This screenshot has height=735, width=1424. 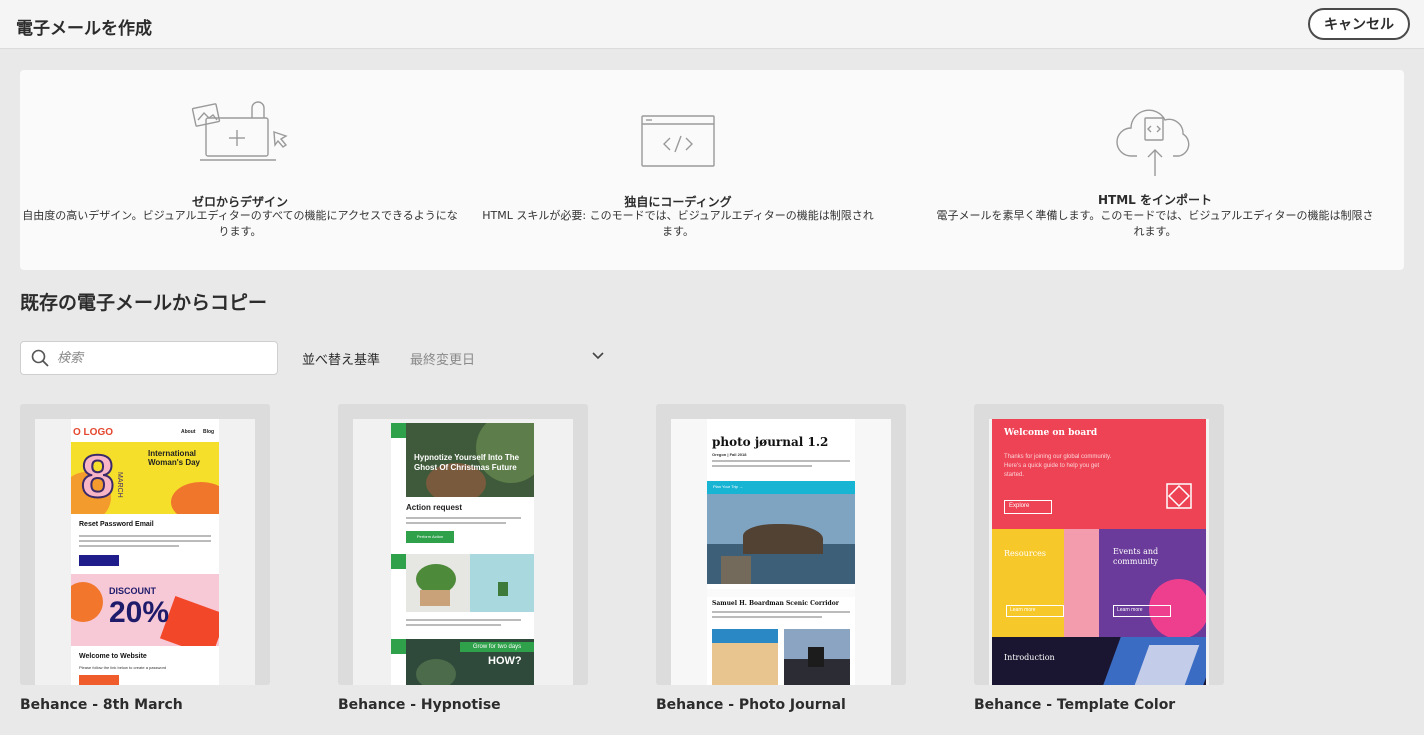 I want to click on design-from-scratch-icon, so click(x=239, y=131).